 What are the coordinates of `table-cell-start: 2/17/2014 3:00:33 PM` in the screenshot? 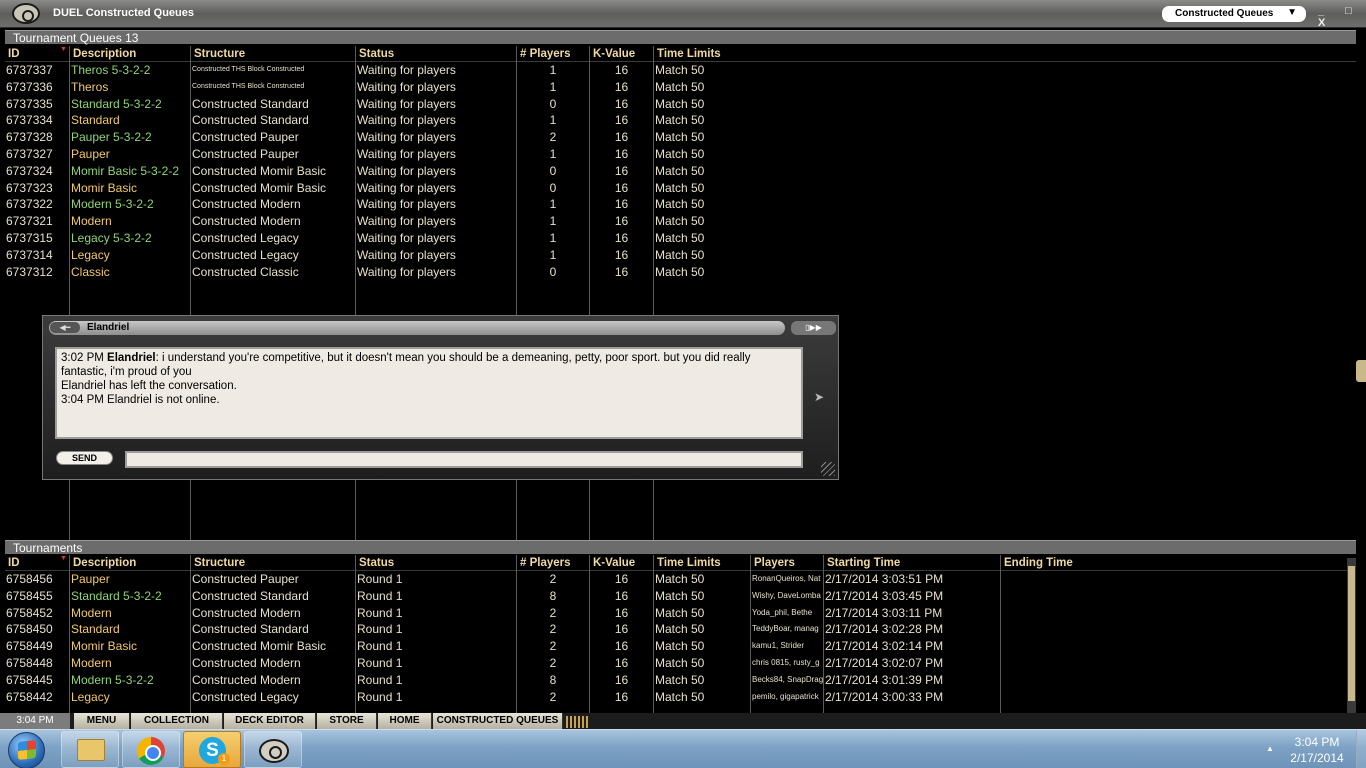 It's located at (912, 697).